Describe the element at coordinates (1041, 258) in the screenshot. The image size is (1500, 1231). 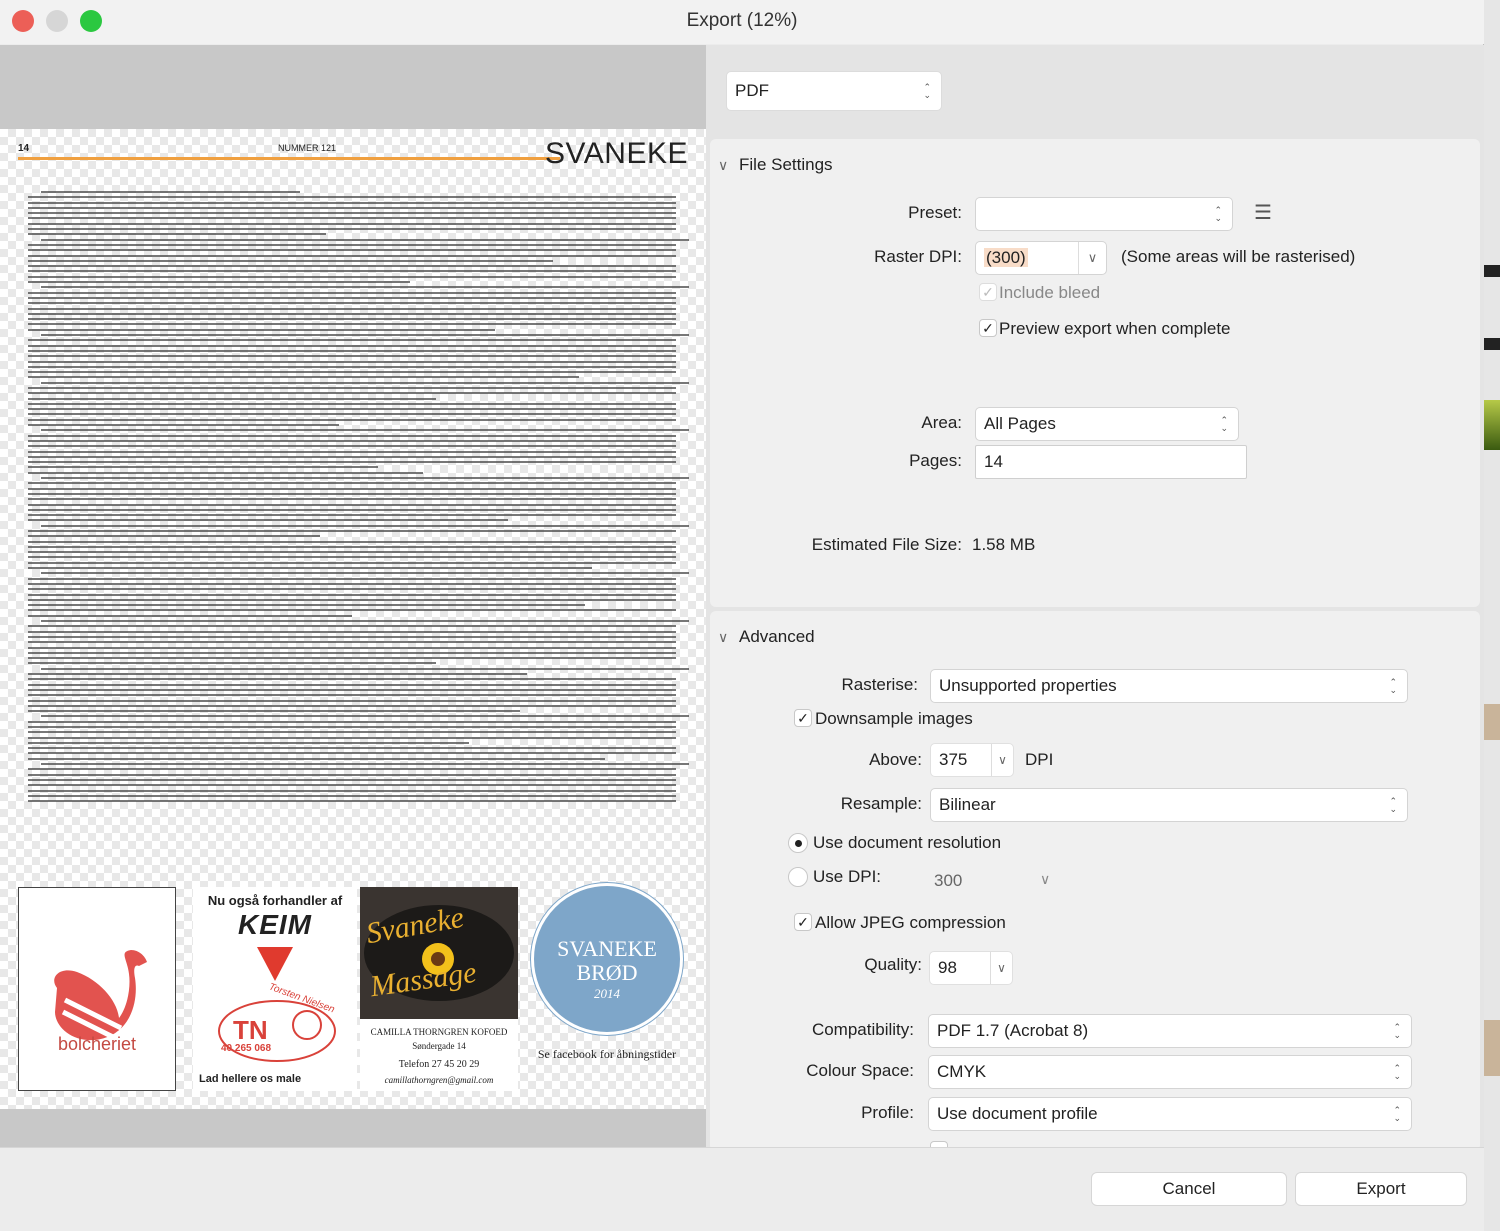
I see `raster-dpi-combo: (300) ∨` at that location.